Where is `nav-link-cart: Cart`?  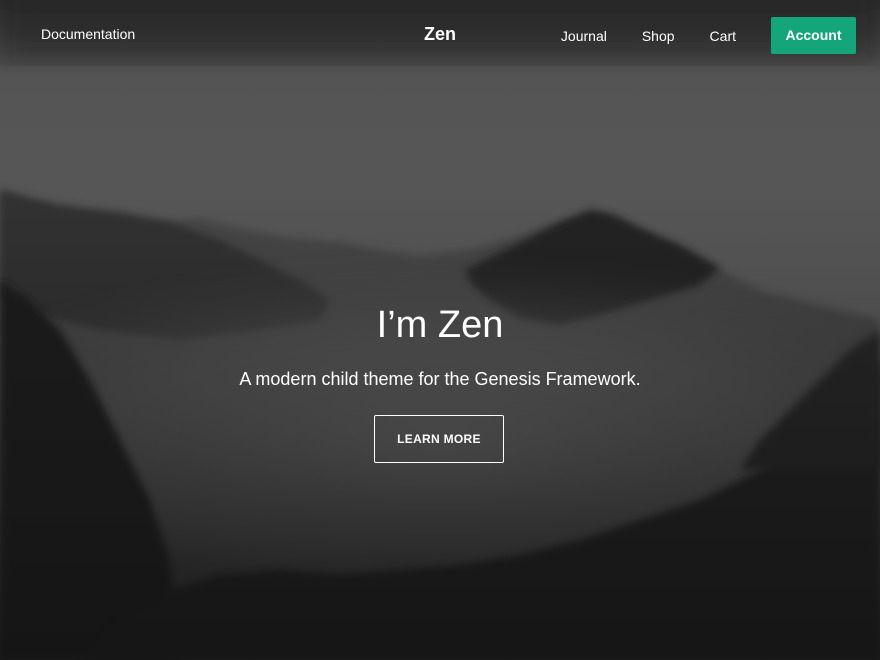
nav-link-cart: Cart is located at coordinates (723, 36).